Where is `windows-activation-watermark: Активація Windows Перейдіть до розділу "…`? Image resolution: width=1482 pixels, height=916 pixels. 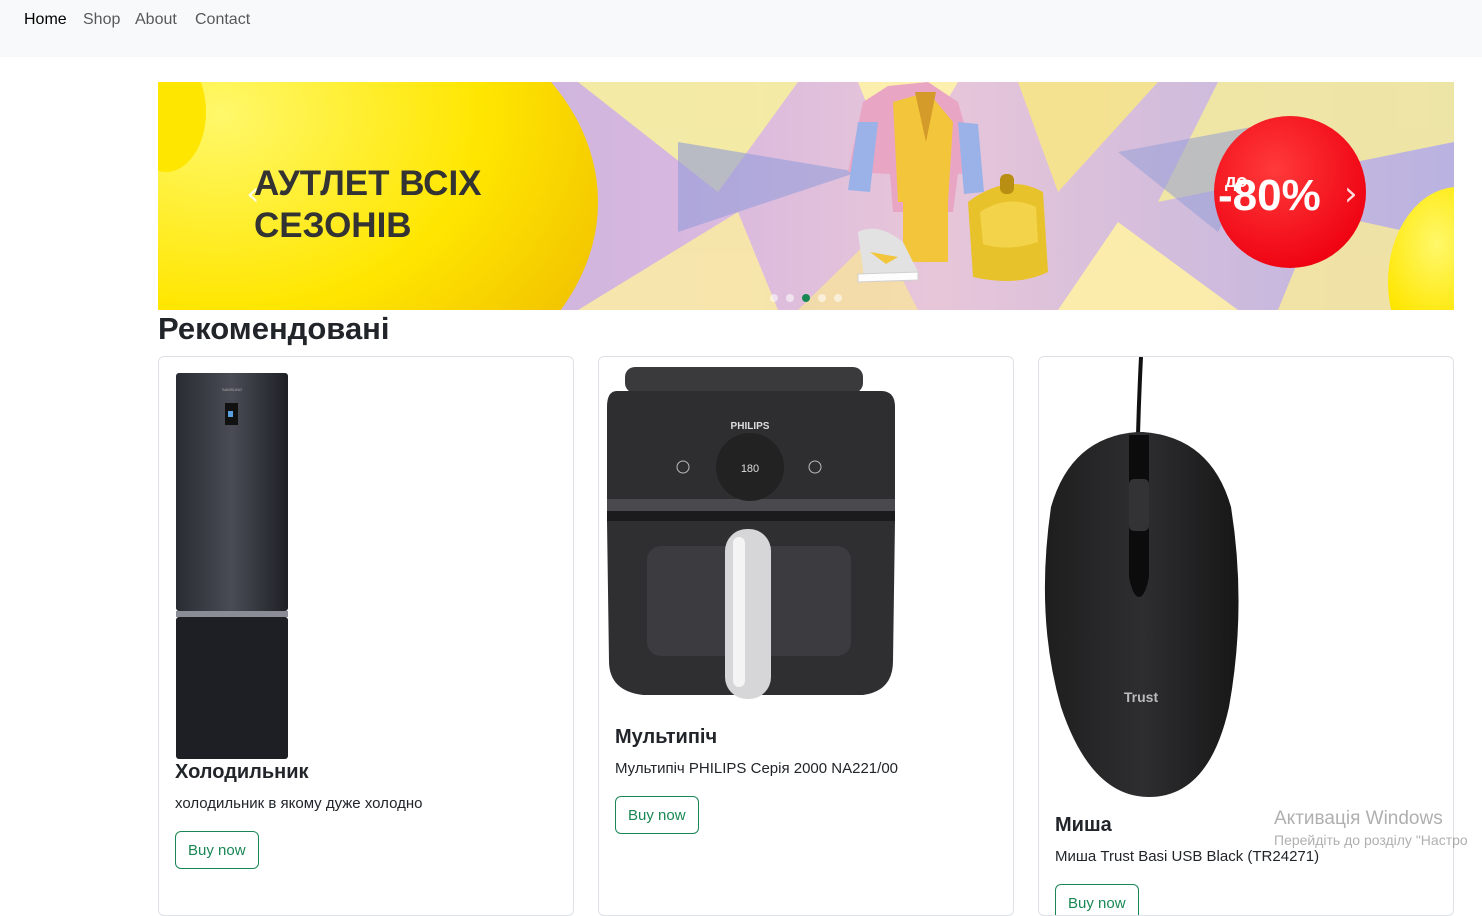 windows-activation-watermark: Активація Windows Перейдіть до розділу "… is located at coordinates (1371, 828).